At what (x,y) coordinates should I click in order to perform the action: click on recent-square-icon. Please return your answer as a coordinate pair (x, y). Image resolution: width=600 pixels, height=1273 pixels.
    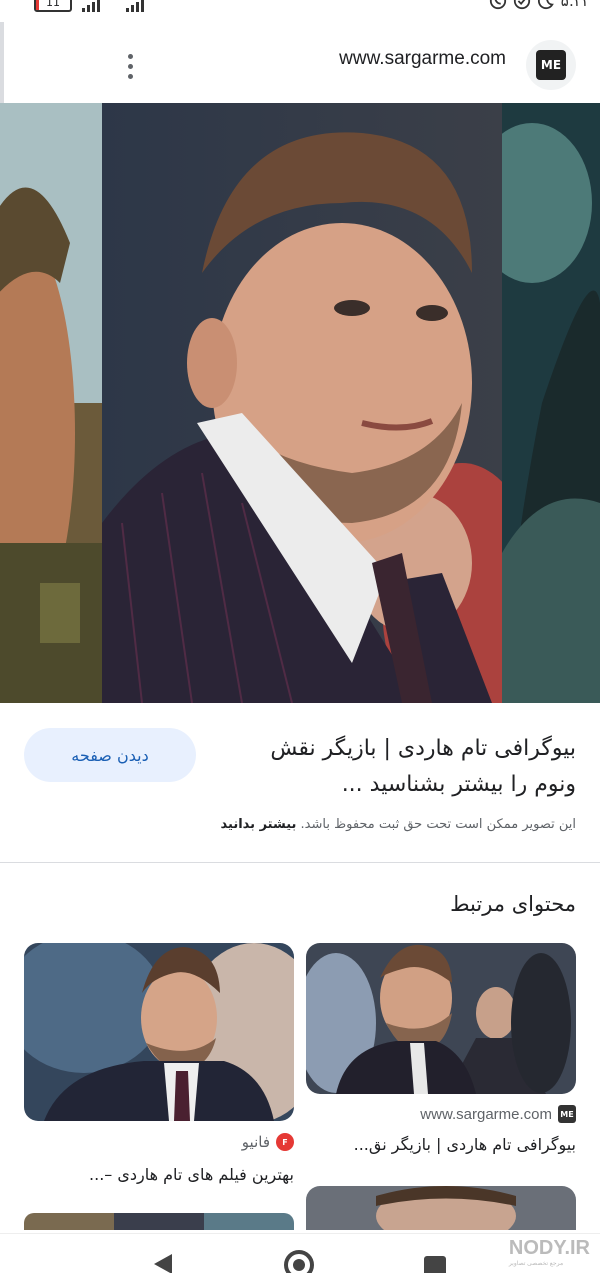
    Looking at the image, I should click on (435, 1264).